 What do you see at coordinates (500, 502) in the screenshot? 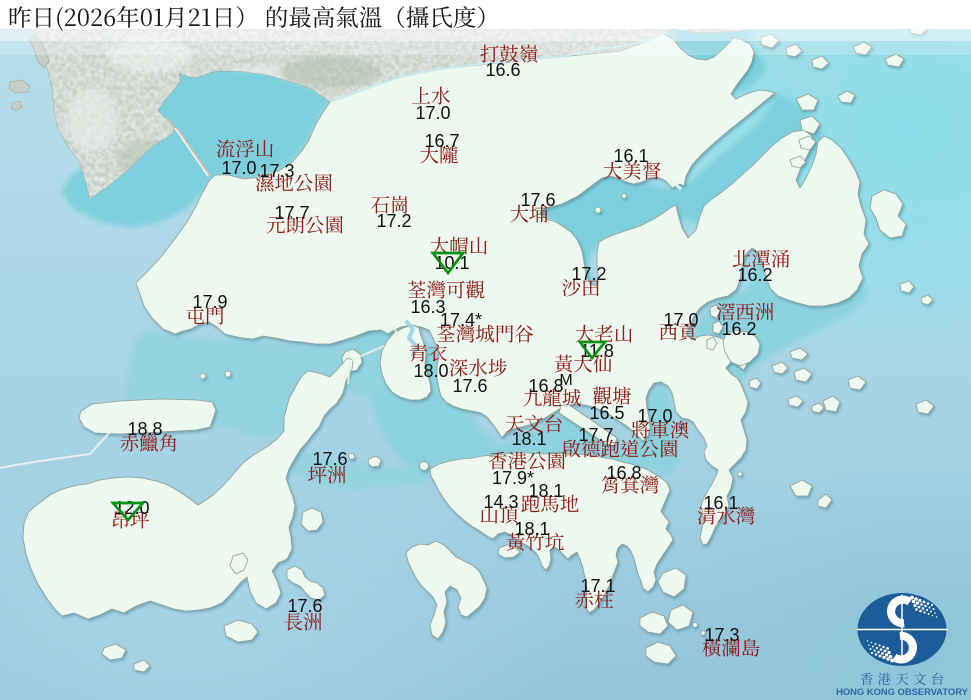
I see `svg-text: 14.3` at bounding box center [500, 502].